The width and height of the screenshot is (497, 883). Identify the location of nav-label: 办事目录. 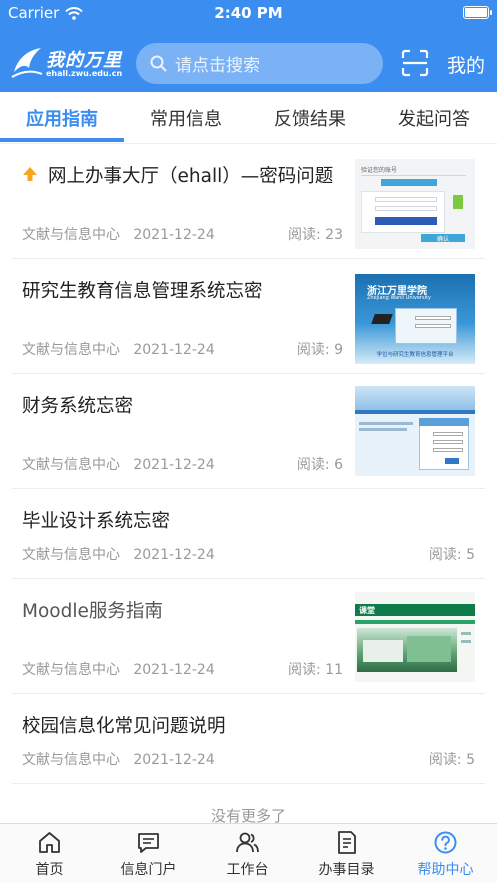
(346, 870).